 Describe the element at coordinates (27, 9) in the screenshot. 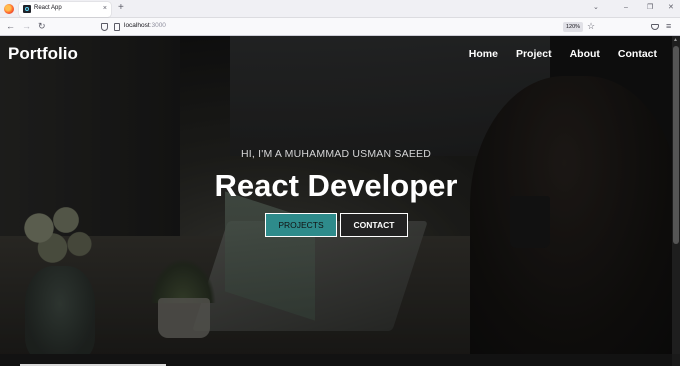

I see `react-favicon-icon` at that location.